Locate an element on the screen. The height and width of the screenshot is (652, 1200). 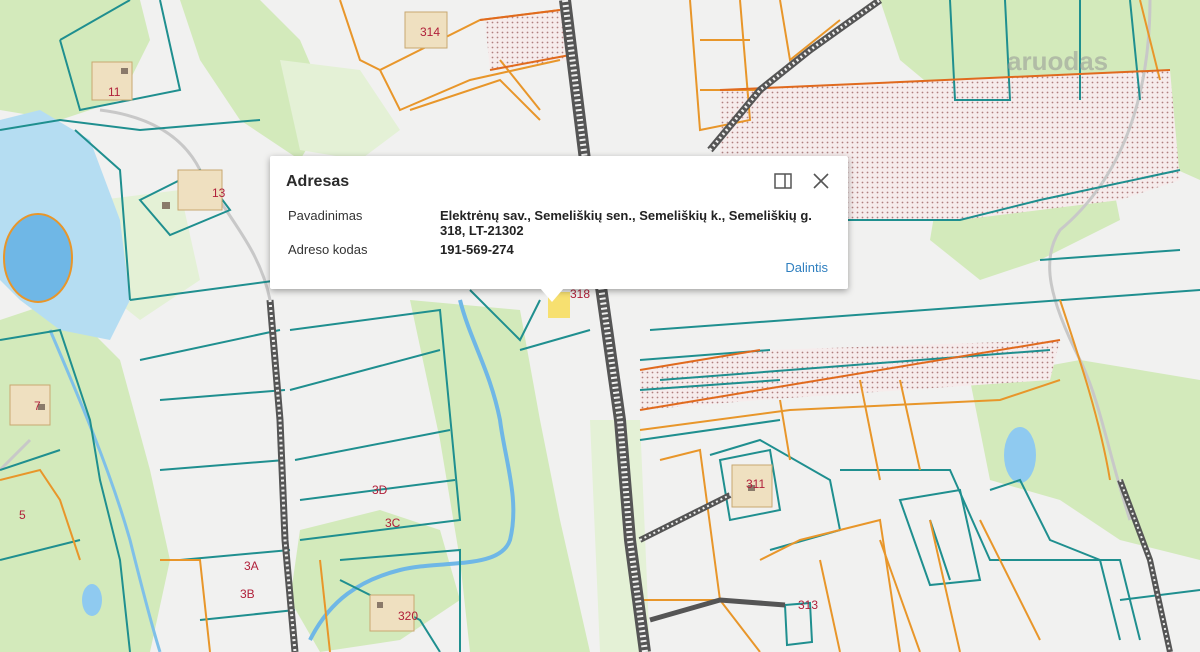
dock-panel-icon is located at coordinates (783, 181).